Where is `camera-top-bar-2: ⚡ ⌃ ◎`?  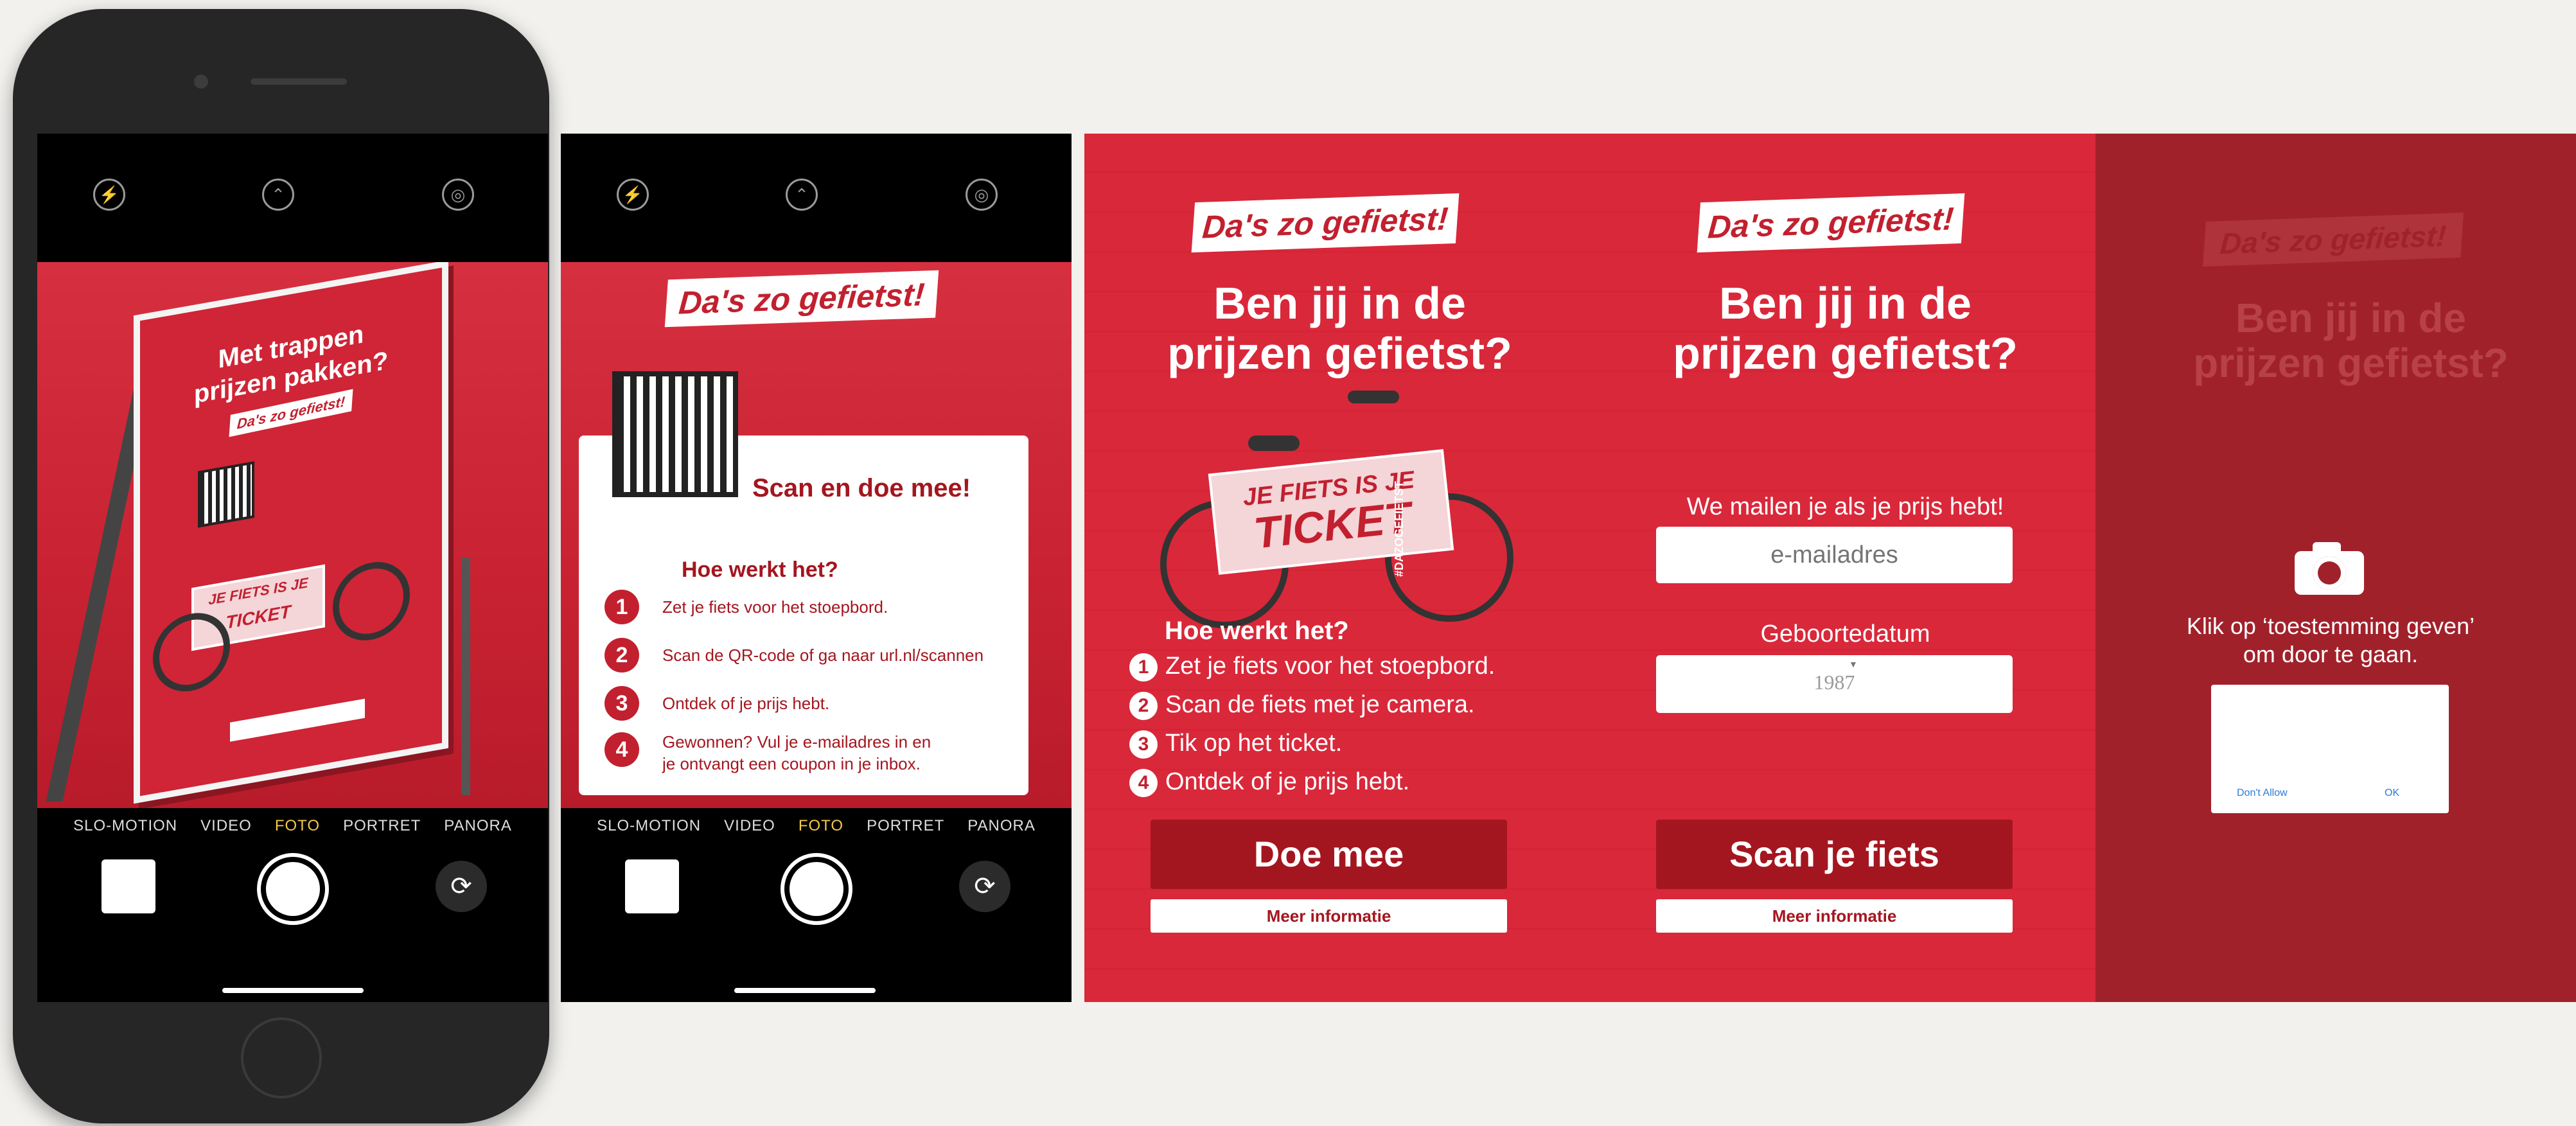 camera-top-bar-2: ⚡ ⌃ ◎ is located at coordinates (816, 198).